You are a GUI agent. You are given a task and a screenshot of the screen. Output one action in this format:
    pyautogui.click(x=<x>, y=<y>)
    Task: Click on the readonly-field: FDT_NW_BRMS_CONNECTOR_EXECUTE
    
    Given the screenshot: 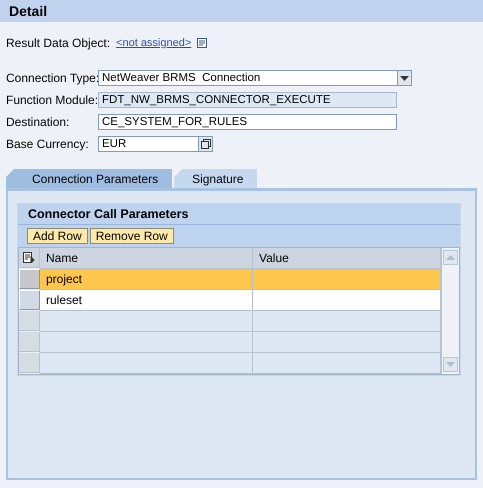 What is the action you would take?
    pyautogui.click(x=247, y=100)
    